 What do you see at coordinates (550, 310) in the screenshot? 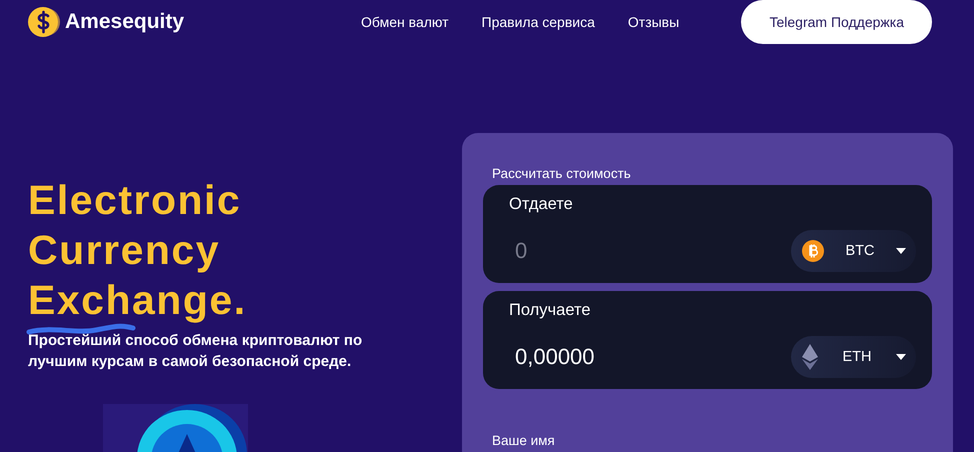
I see `amount-label: Получаете` at bounding box center [550, 310].